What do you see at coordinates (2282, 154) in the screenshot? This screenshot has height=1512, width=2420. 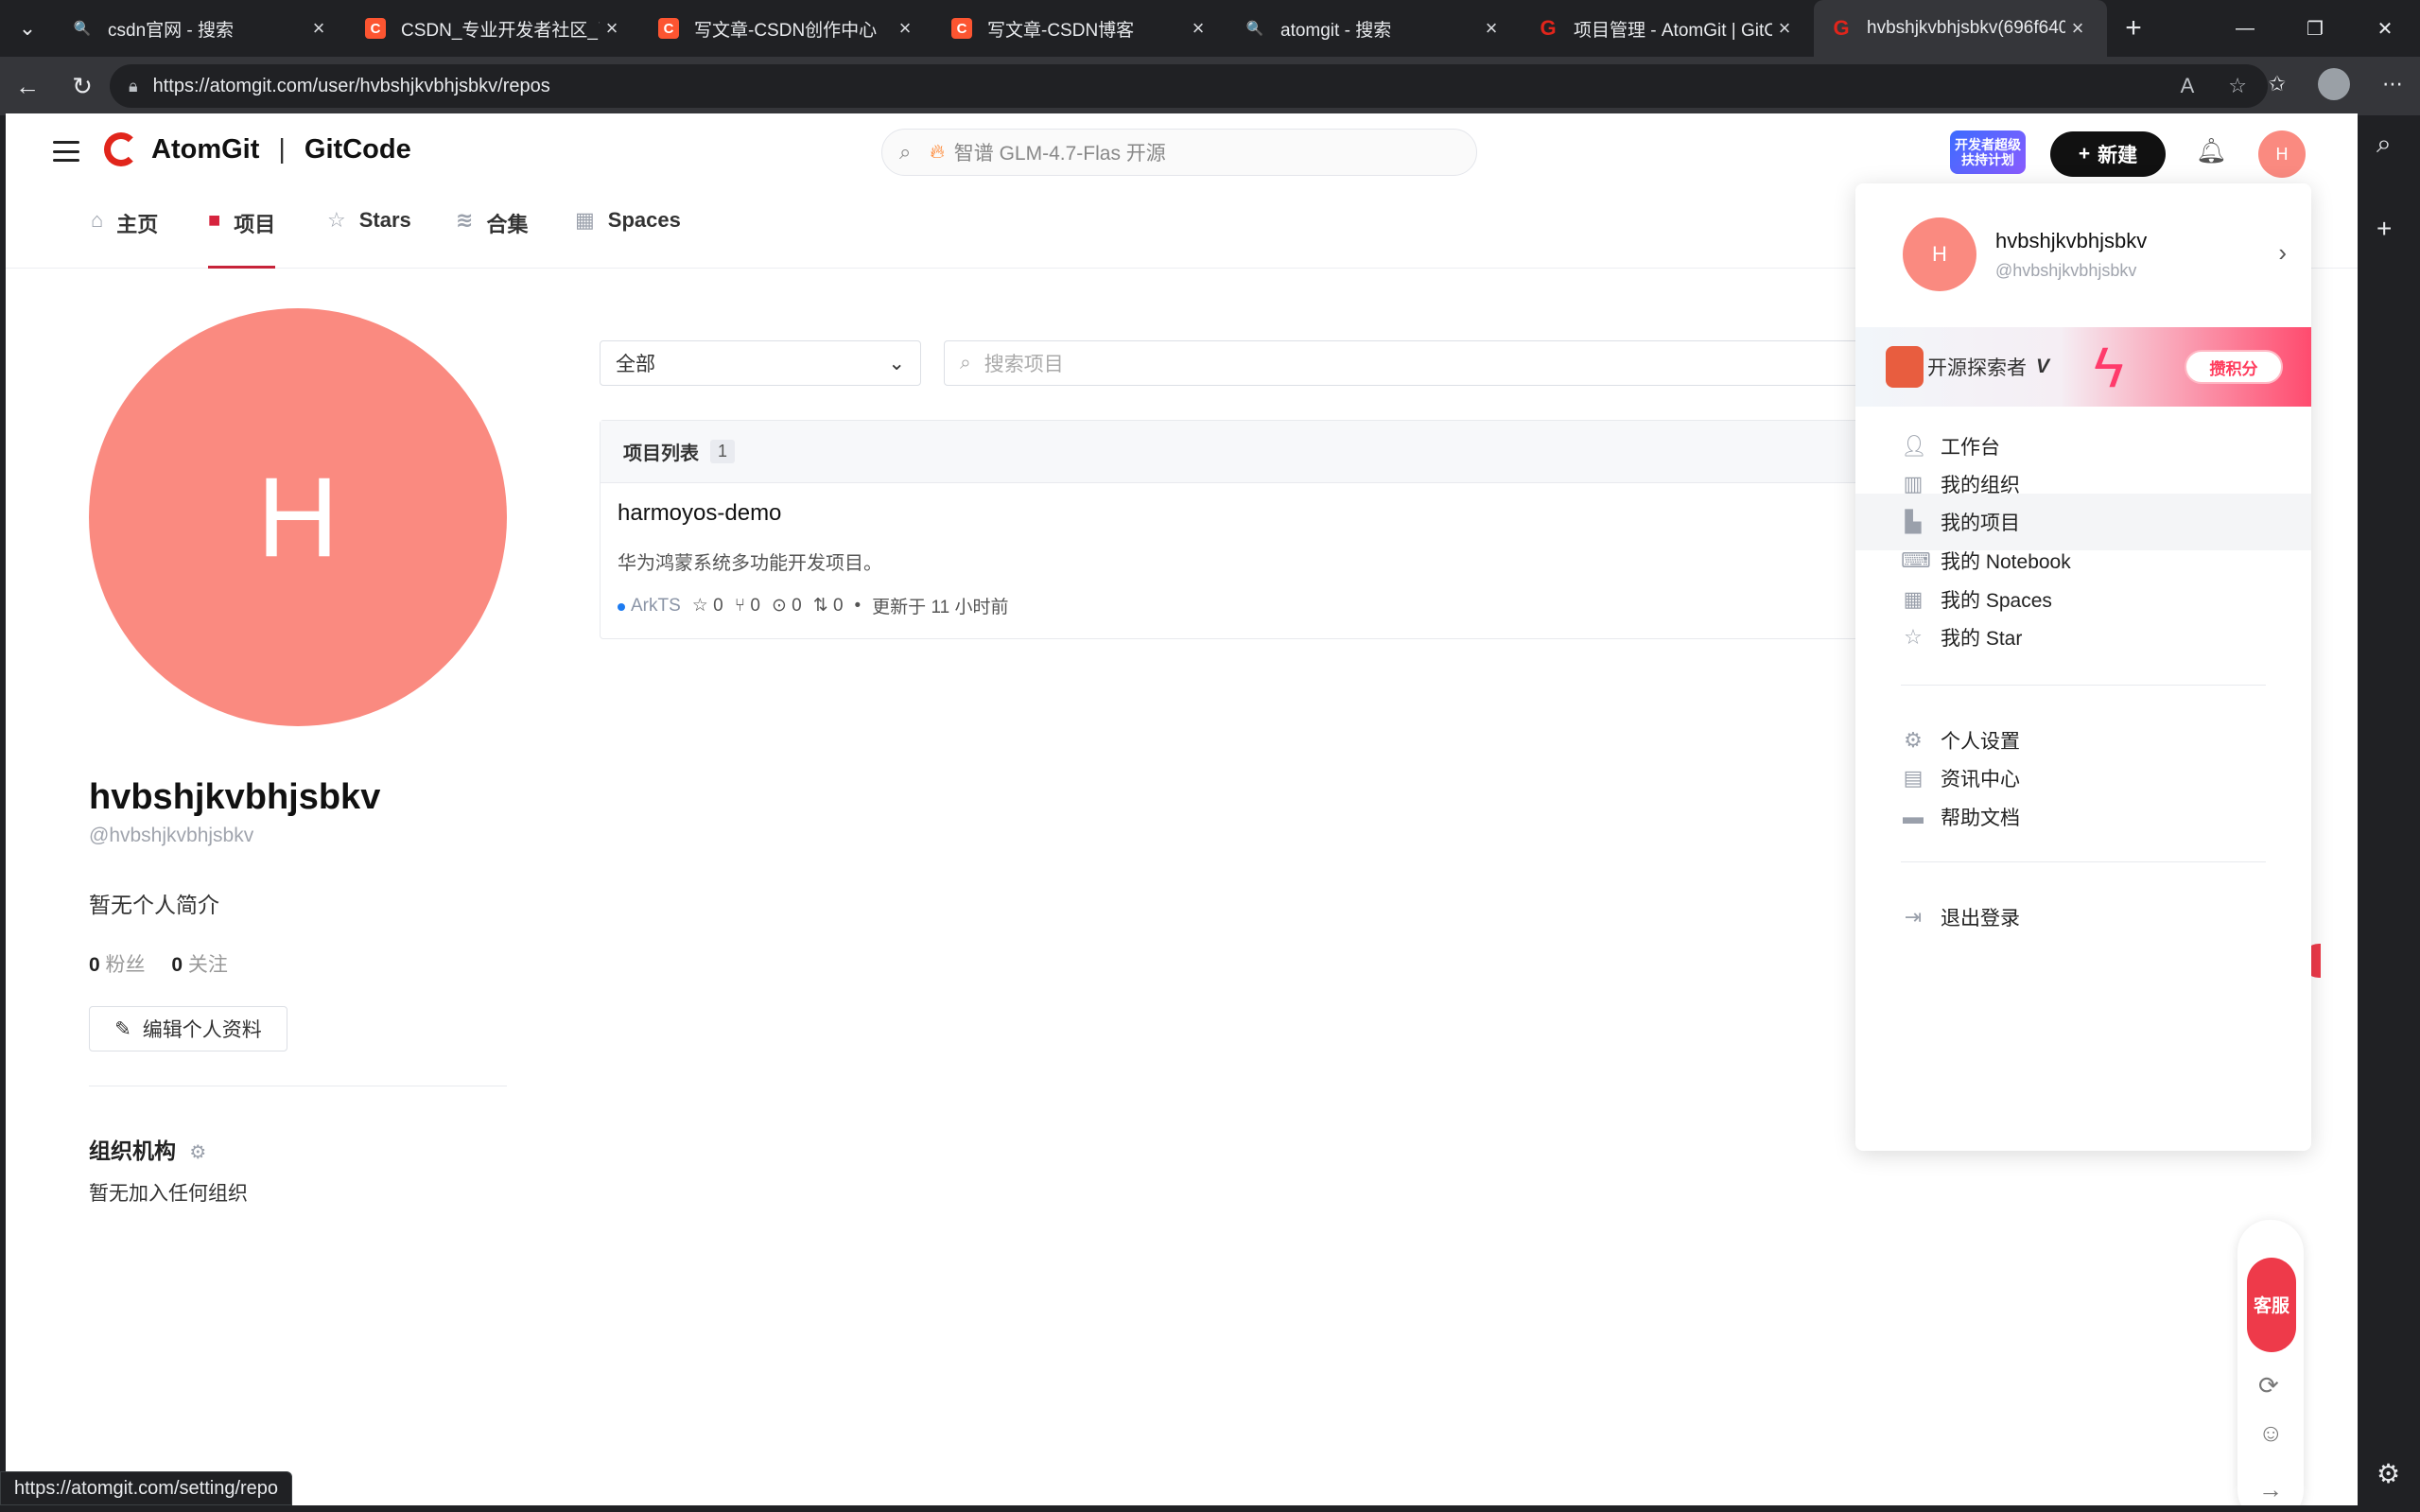 I see `user-avatar-button: H` at bounding box center [2282, 154].